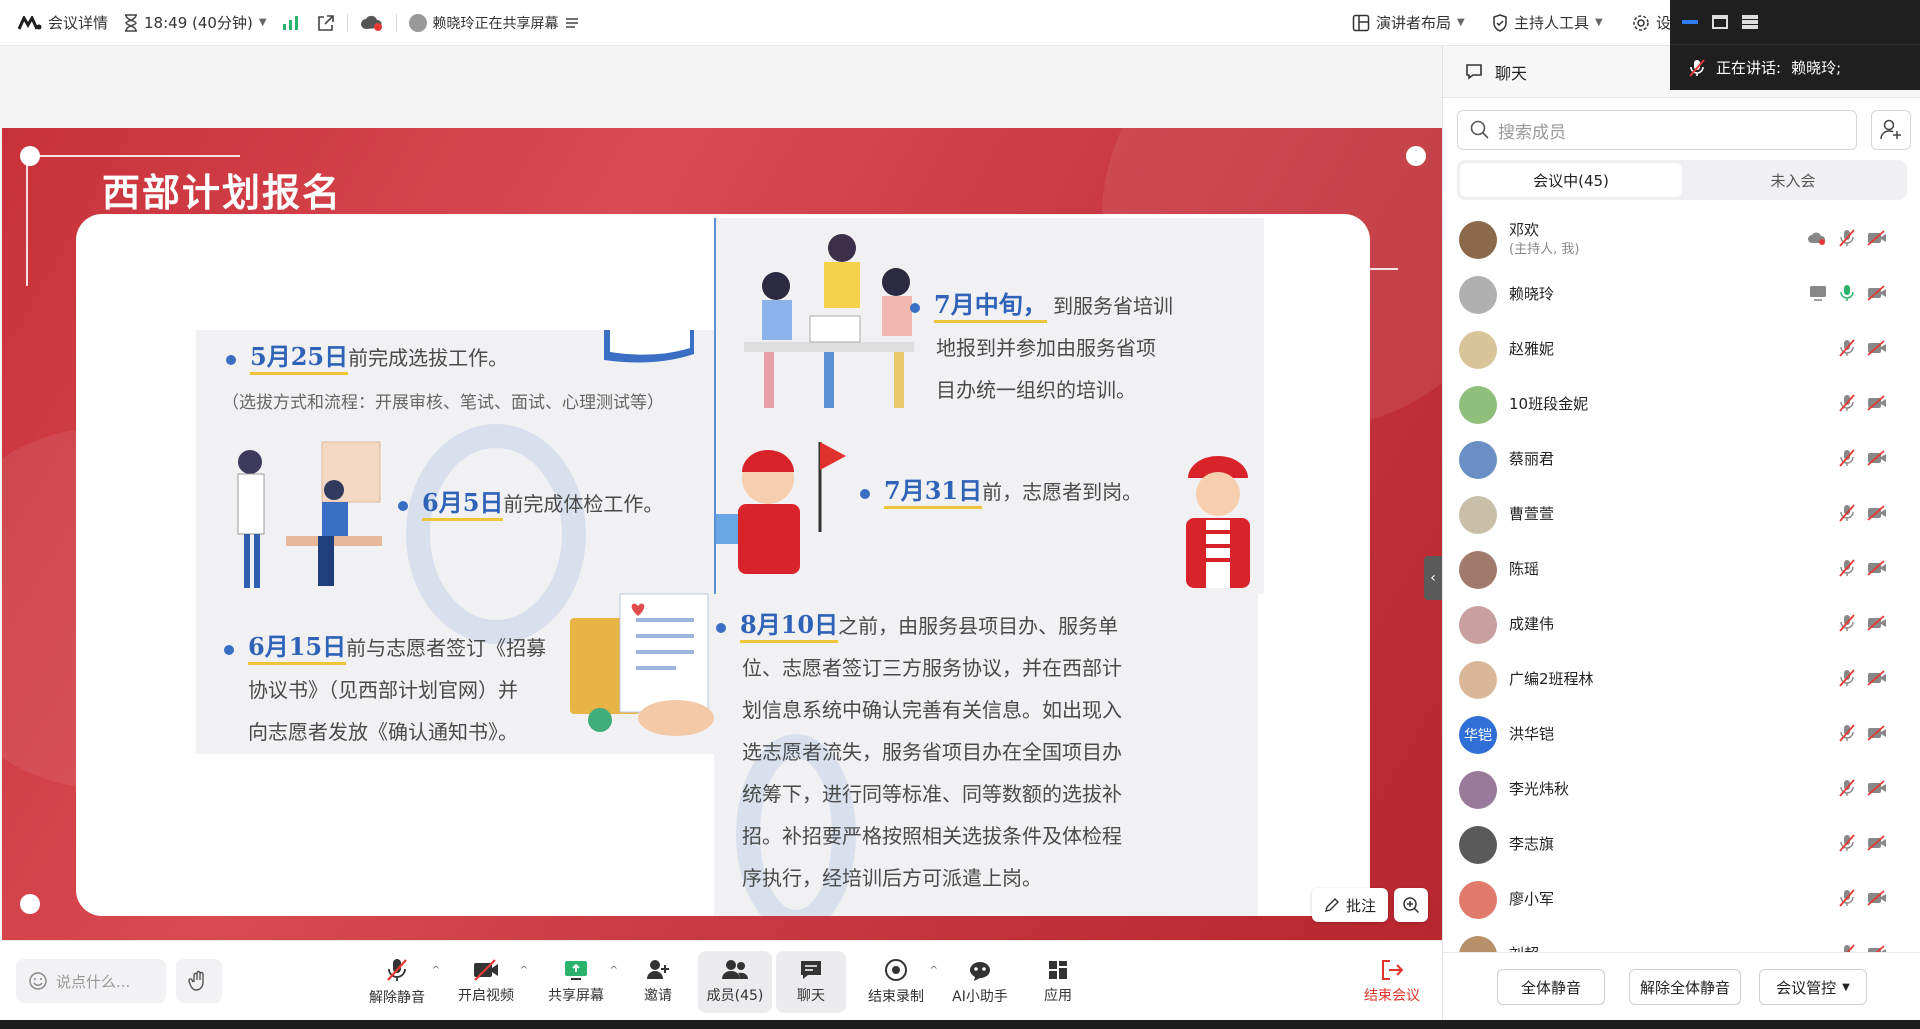 The width and height of the screenshot is (1920, 1029). What do you see at coordinates (1681, 459) in the screenshot?
I see `member-row: 蔡丽君` at bounding box center [1681, 459].